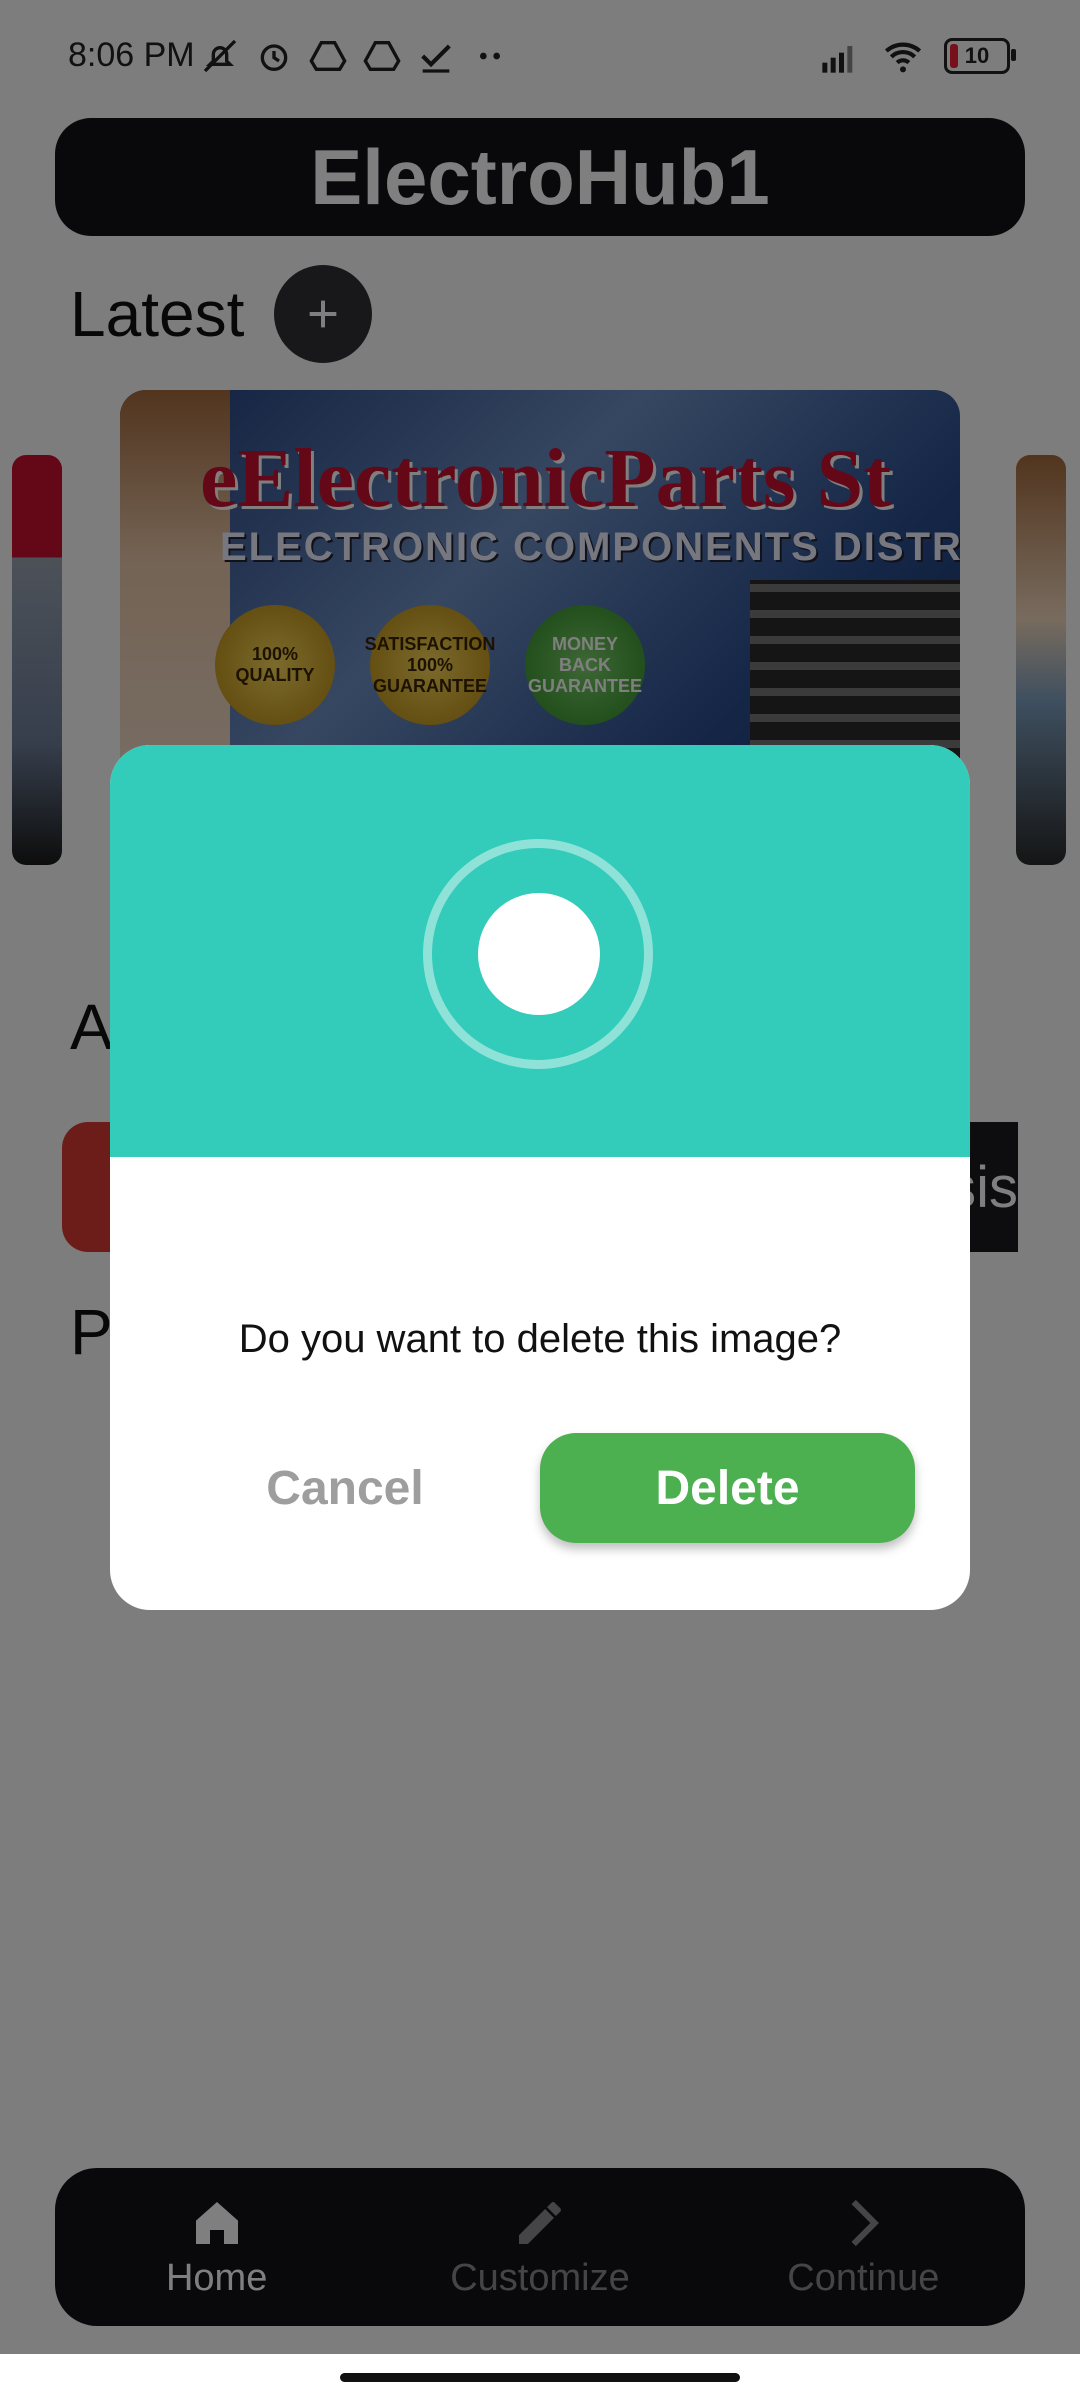 This screenshot has height=2400, width=1080. What do you see at coordinates (727, 1488) in the screenshot?
I see `delete-button: Delete` at bounding box center [727, 1488].